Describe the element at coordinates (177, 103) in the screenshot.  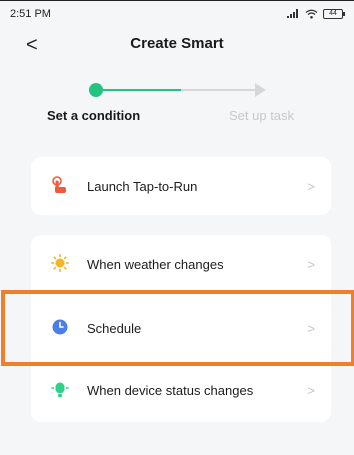
I see `stepper: Set a condition Set up task` at that location.